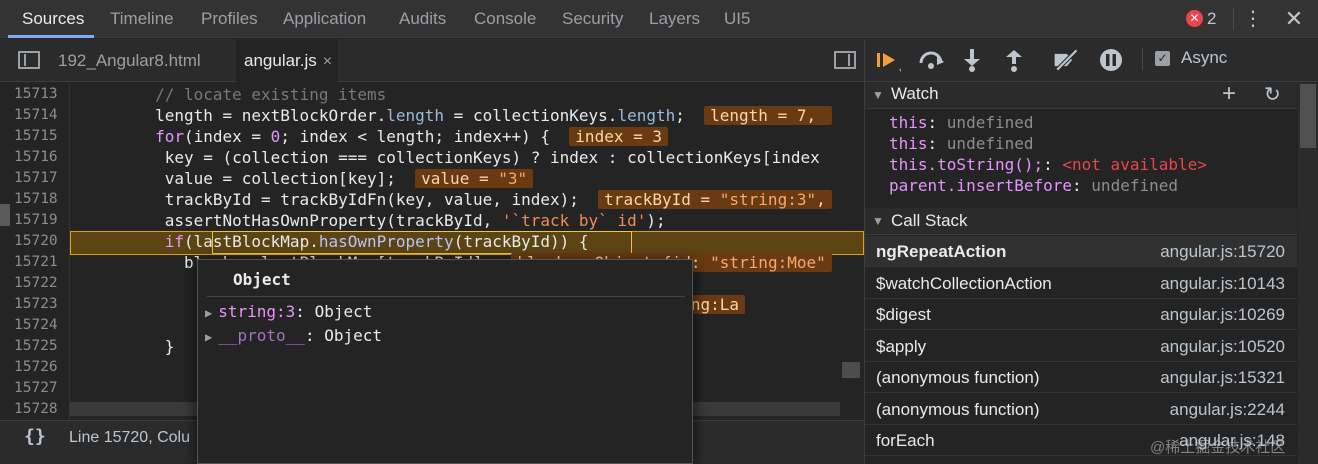 The height and width of the screenshot is (464, 1318). What do you see at coordinates (1222, 378) in the screenshot?
I see `frame-location: angular.js:15321` at bounding box center [1222, 378].